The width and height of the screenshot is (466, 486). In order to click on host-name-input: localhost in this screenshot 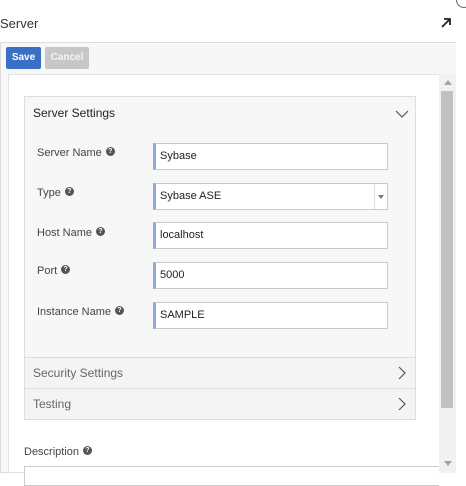, I will do `click(270, 235)`.